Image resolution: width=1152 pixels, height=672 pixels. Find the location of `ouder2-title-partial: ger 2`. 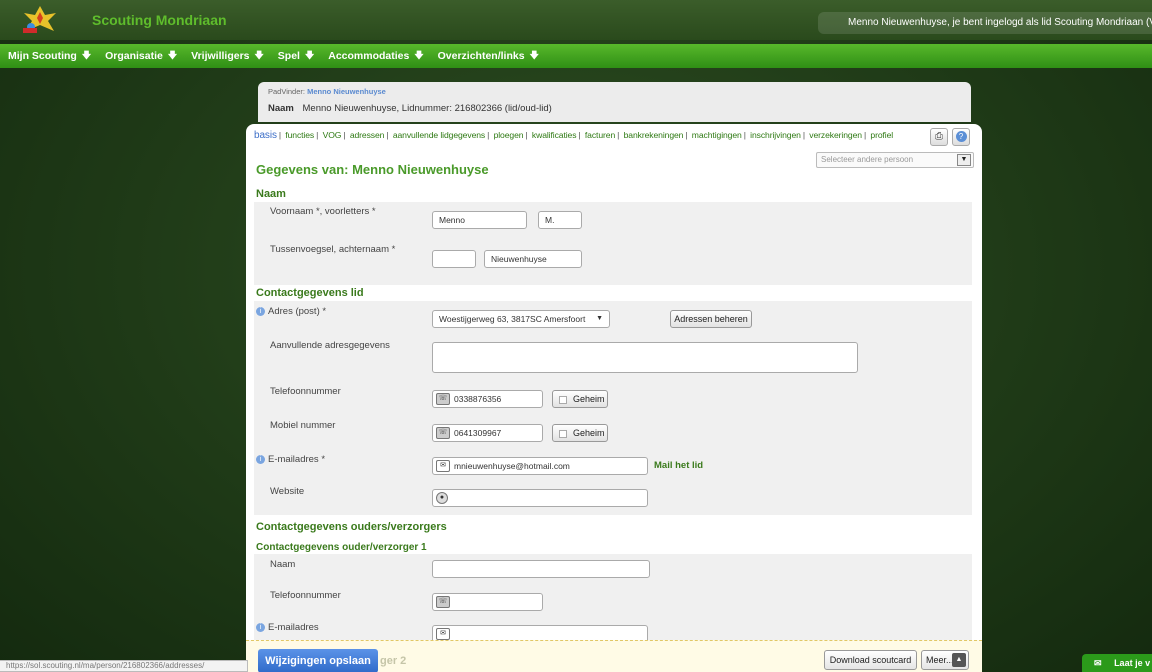

ouder2-title-partial: ger 2 is located at coordinates (393, 661).